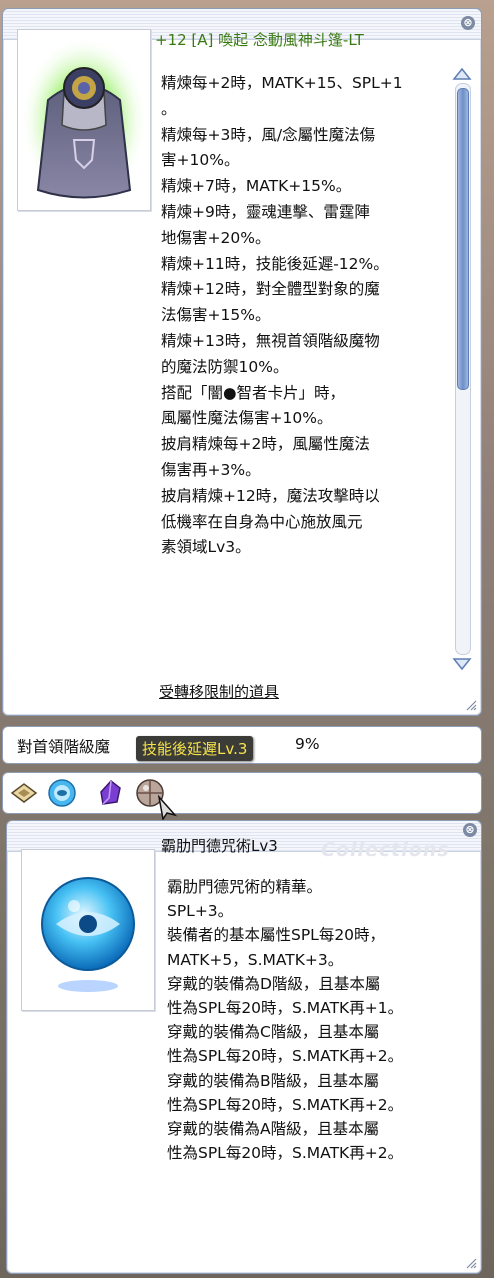 The height and width of the screenshot is (1278, 494). What do you see at coordinates (206, 547) in the screenshot?
I see `description-line: 素領域Lv3。` at bounding box center [206, 547].